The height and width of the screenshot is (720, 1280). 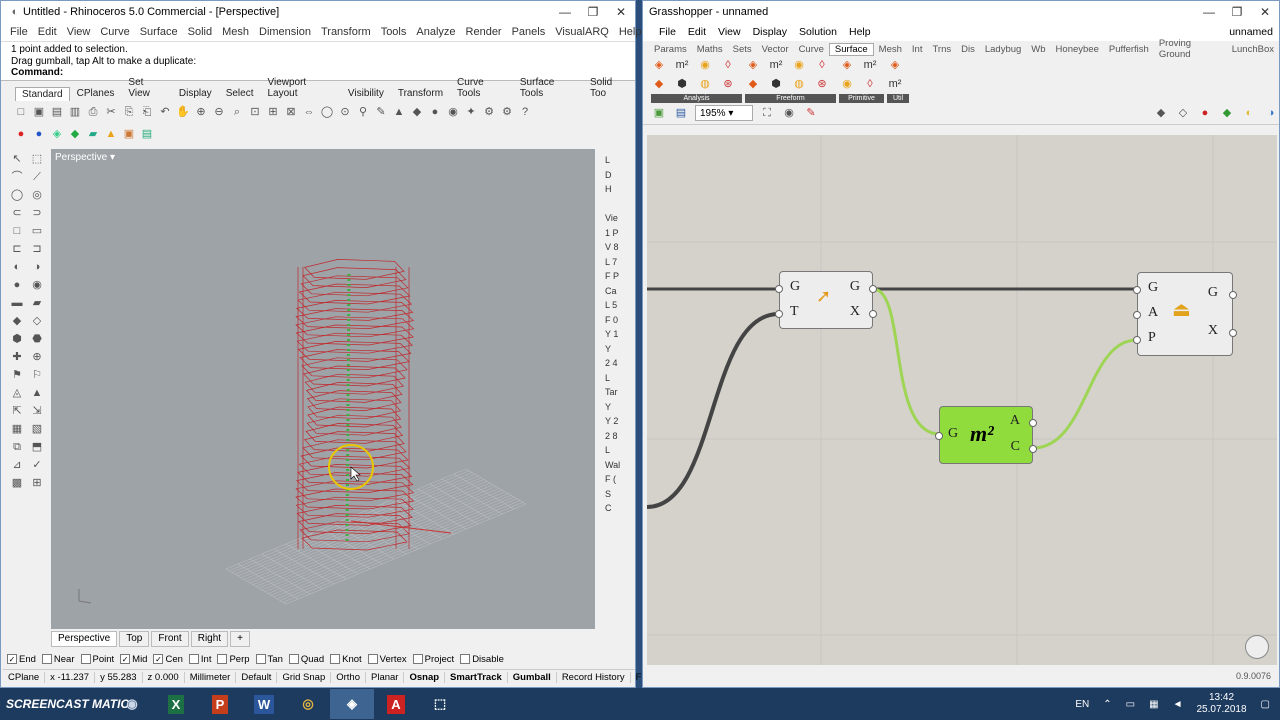 What do you see at coordinates (617, 247) in the screenshot?
I see `panel-row: V 8` at bounding box center [617, 247].